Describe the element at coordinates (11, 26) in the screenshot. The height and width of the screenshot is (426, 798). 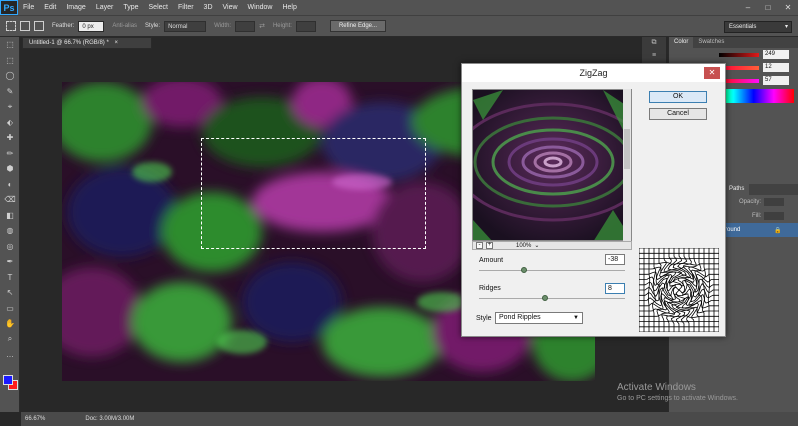
I see `marquee-tool-icon` at that location.